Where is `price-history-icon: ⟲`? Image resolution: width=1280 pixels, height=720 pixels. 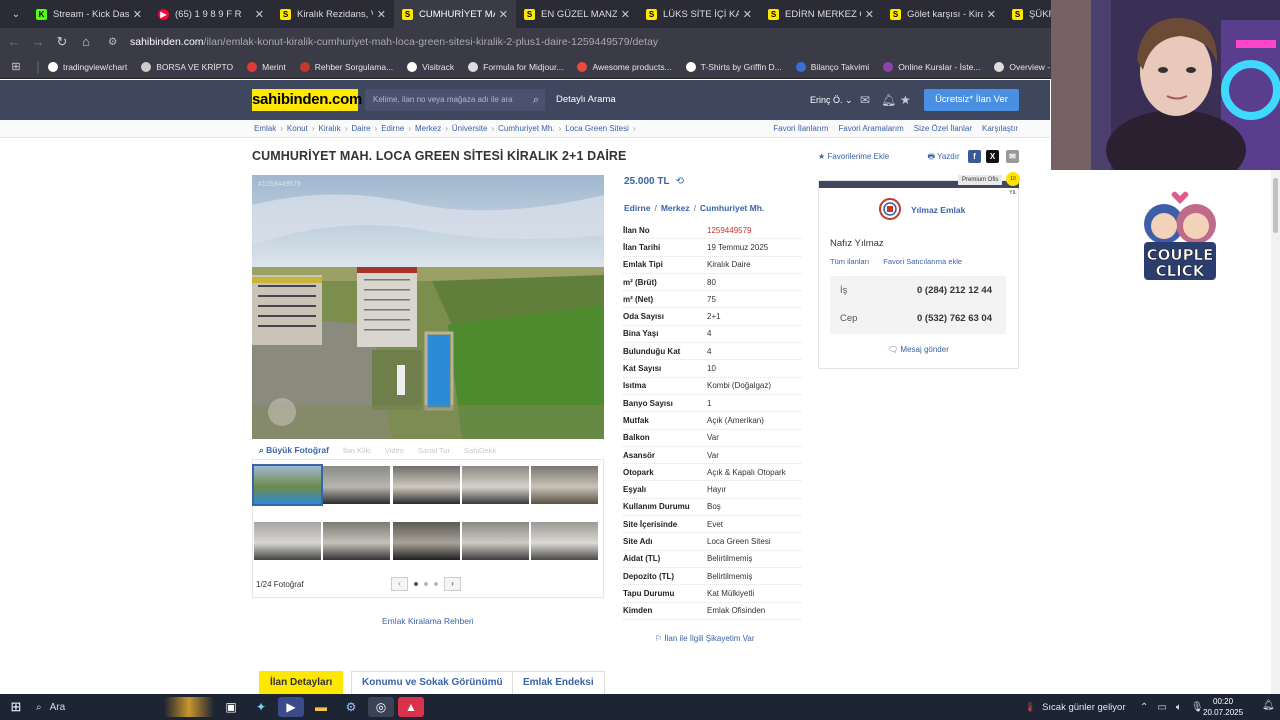
price-history-icon: ⟲ is located at coordinates (680, 181).